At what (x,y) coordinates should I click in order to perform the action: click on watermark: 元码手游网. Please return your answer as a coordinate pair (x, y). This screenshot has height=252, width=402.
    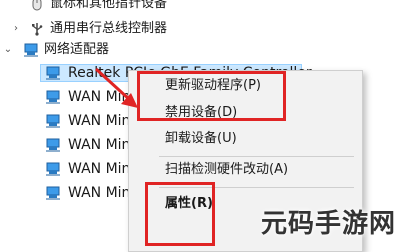
    Looking at the image, I should click on (328, 224).